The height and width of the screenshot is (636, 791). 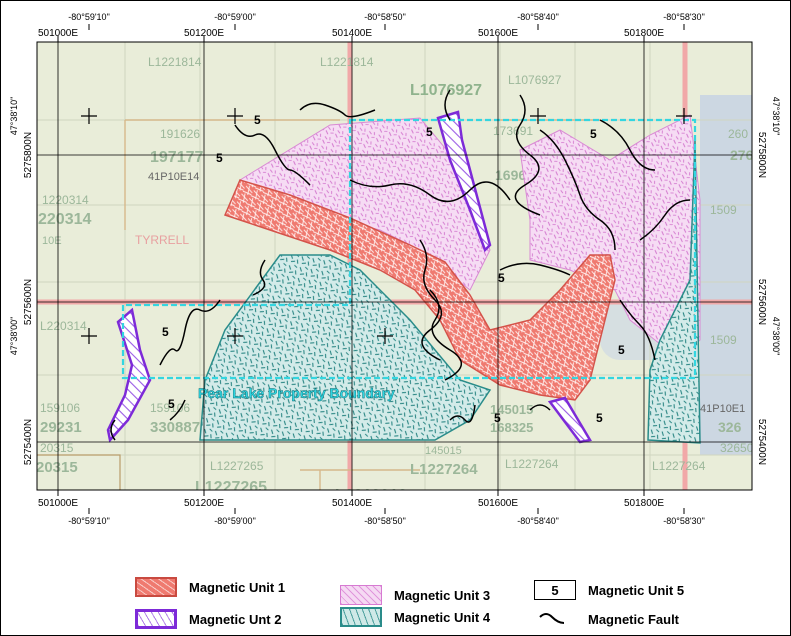 What do you see at coordinates (513, 131) in the screenshot?
I see `svg-text: 173691` at bounding box center [513, 131].